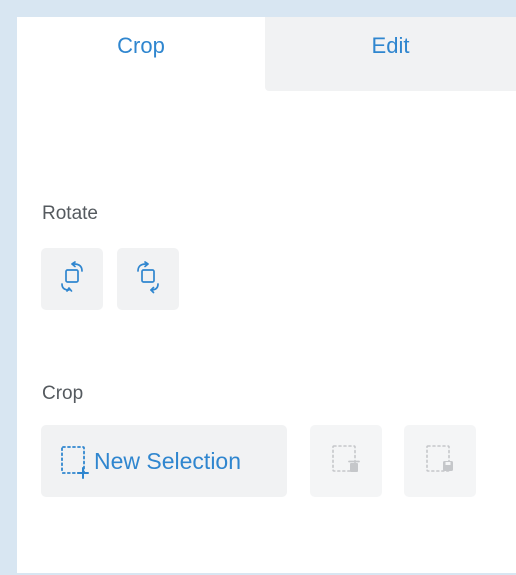 The width and height of the screenshot is (516, 575). I want to click on tab-edit: Edit, so click(390, 54).